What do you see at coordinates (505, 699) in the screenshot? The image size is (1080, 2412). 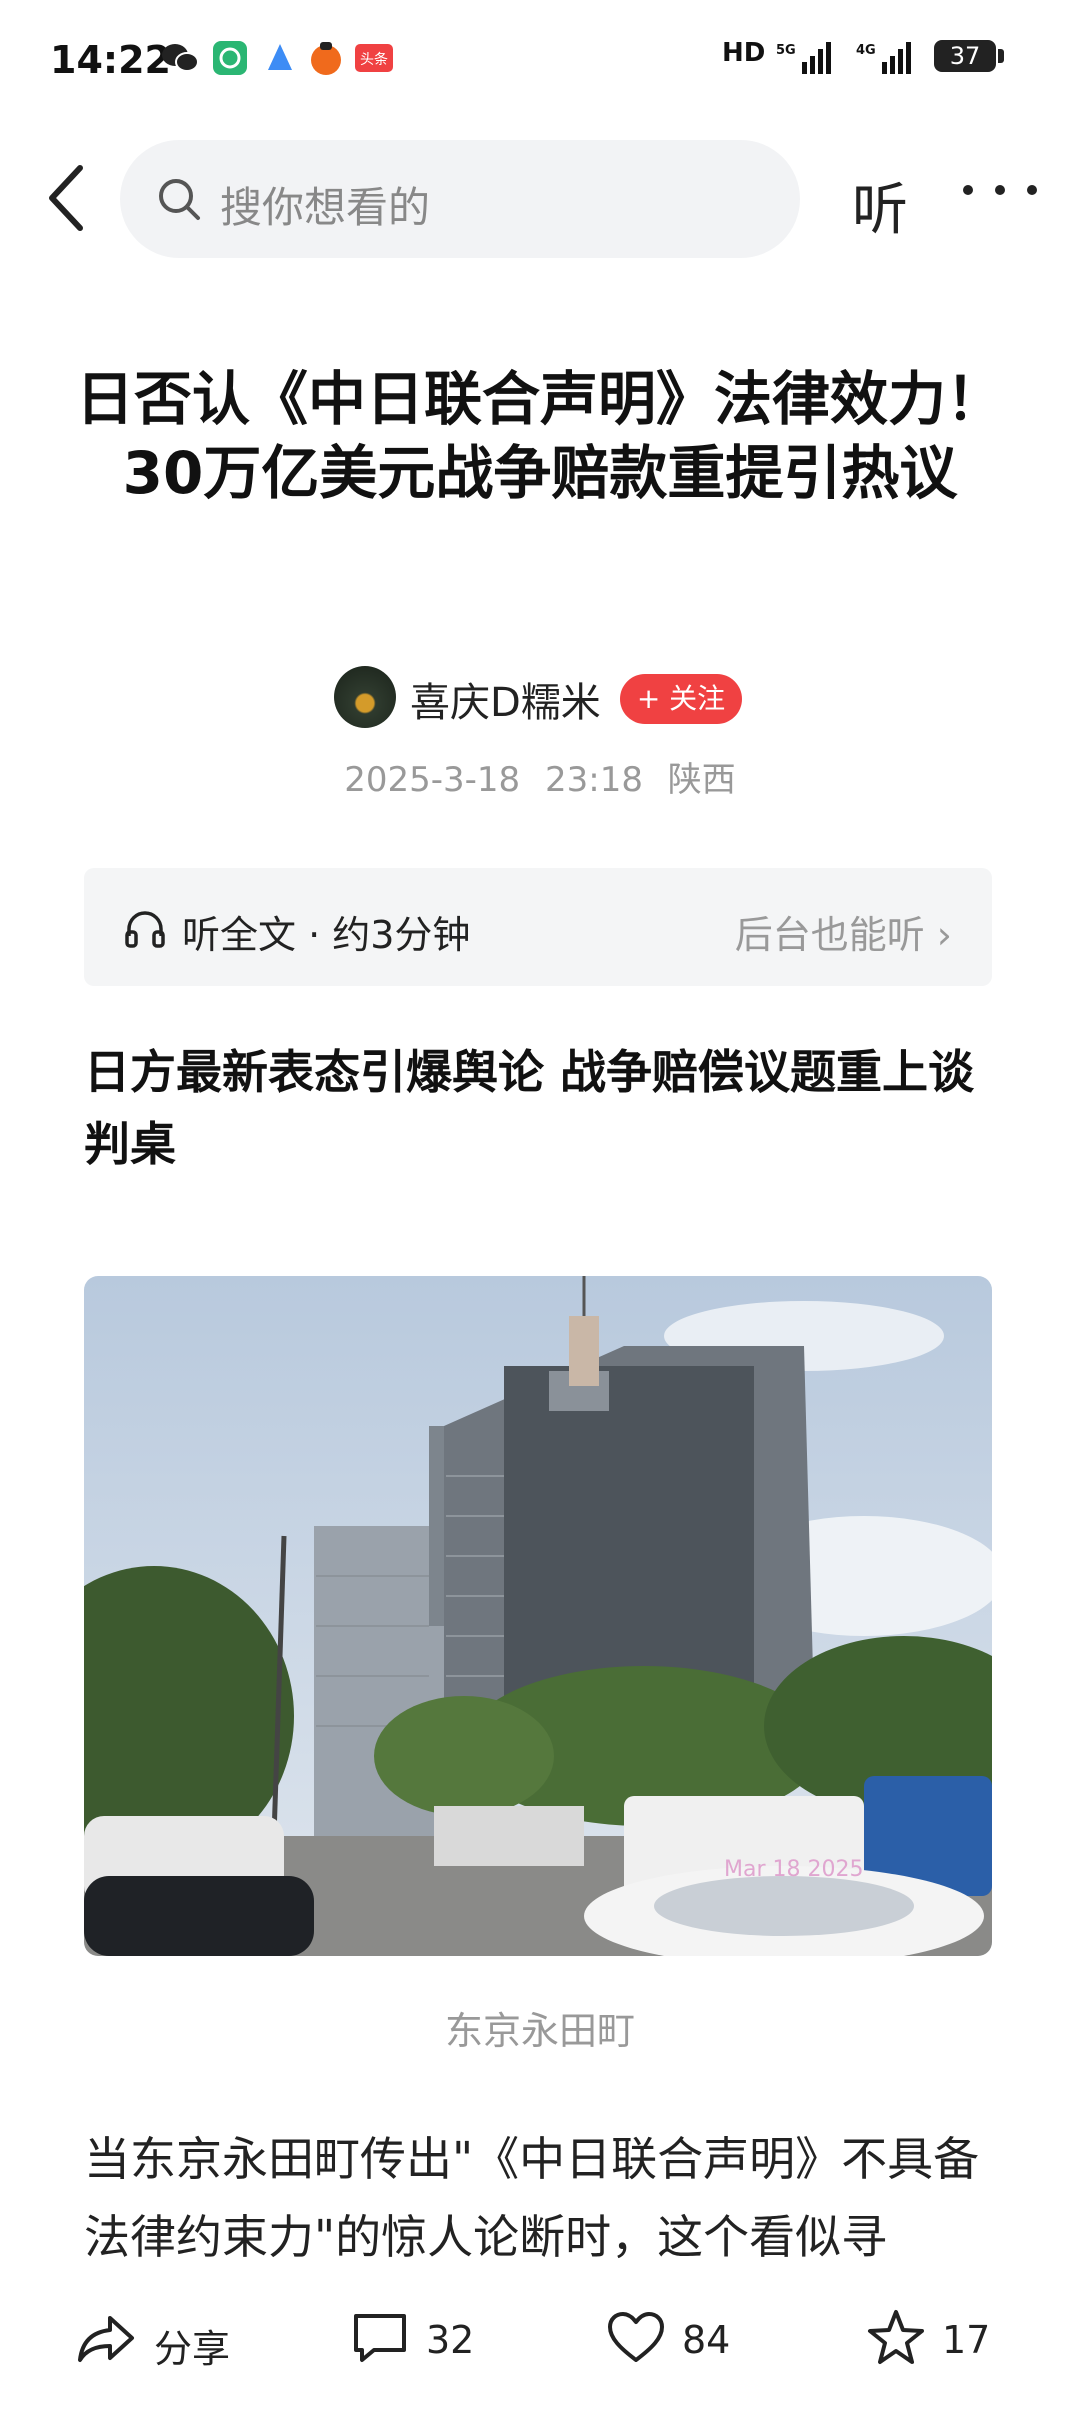 I see `author-name: 喜庆D糯米` at bounding box center [505, 699].